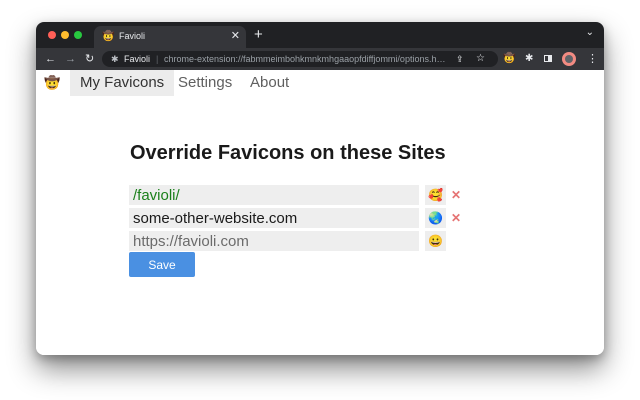 The image size is (640, 400). I want to click on new-site-pattern-input, so click(274, 241).